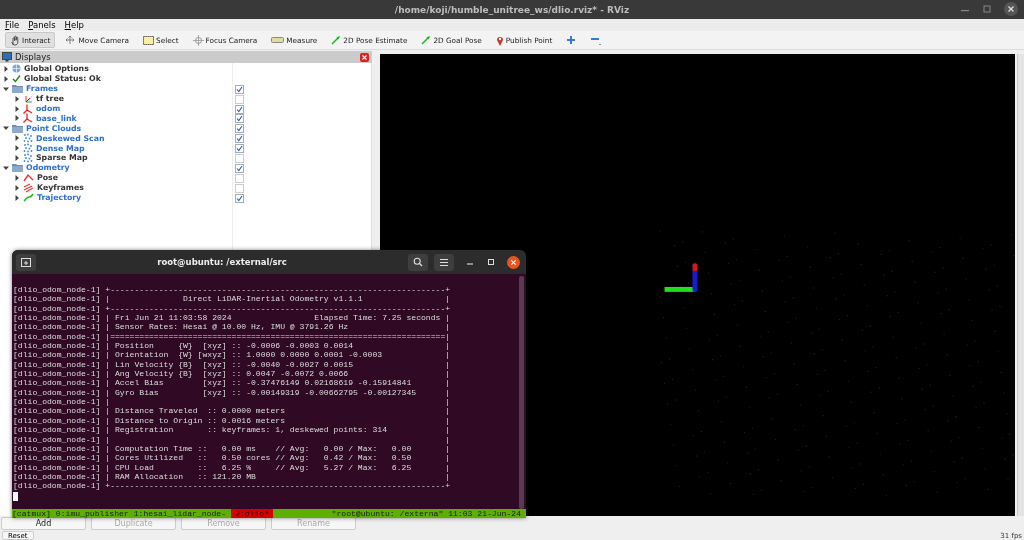 The width and height of the screenshot is (1024, 540). What do you see at coordinates (182, 513) in the screenshot?
I see `tmux-window-tab: 1:hesai_lidar_node-` at bounding box center [182, 513].